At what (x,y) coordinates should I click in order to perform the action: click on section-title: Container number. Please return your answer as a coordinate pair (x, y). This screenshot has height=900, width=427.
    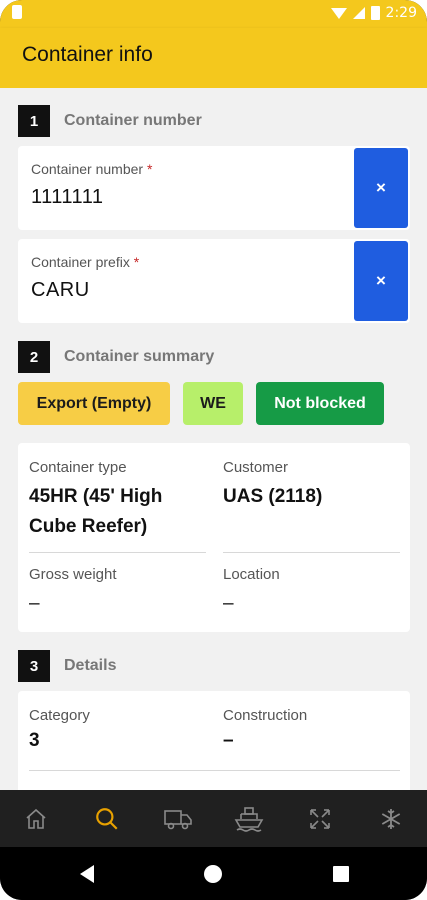
    Looking at the image, I should click on (133, 120).